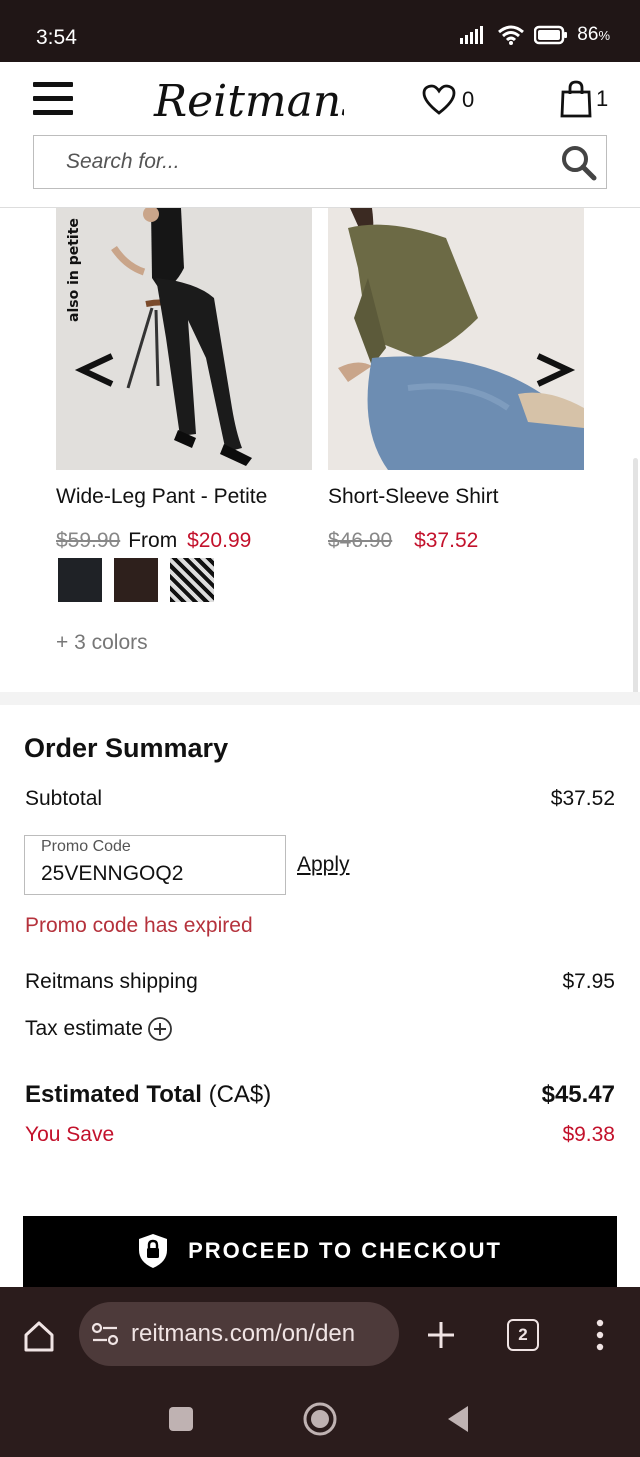 The image size is (640, 1457). Describe the element at coordinates (153, 1251) in the screenshot. I see `secure-shield-icon` at that location.